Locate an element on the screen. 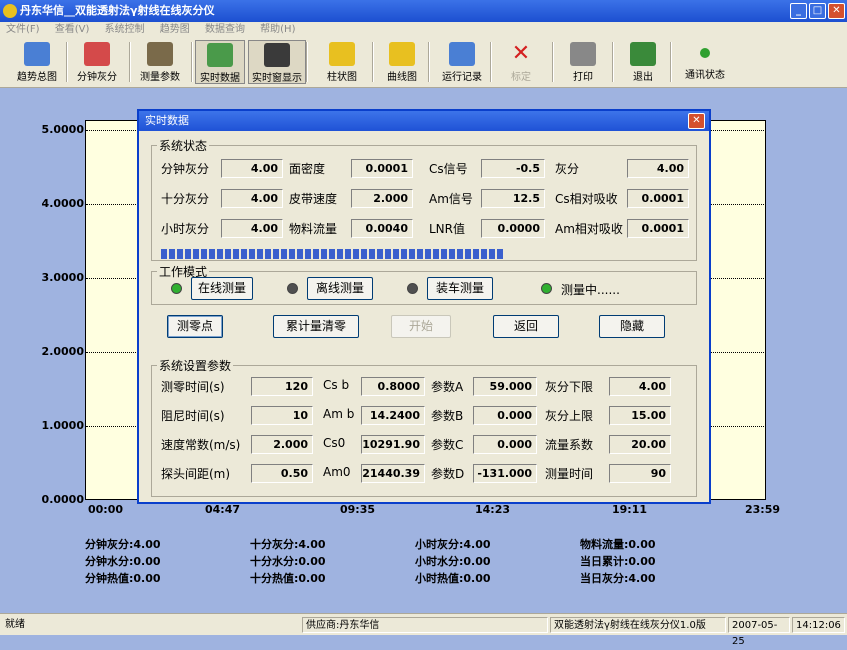  setting-value: 0.8000 is located at coordinates (393, 386).